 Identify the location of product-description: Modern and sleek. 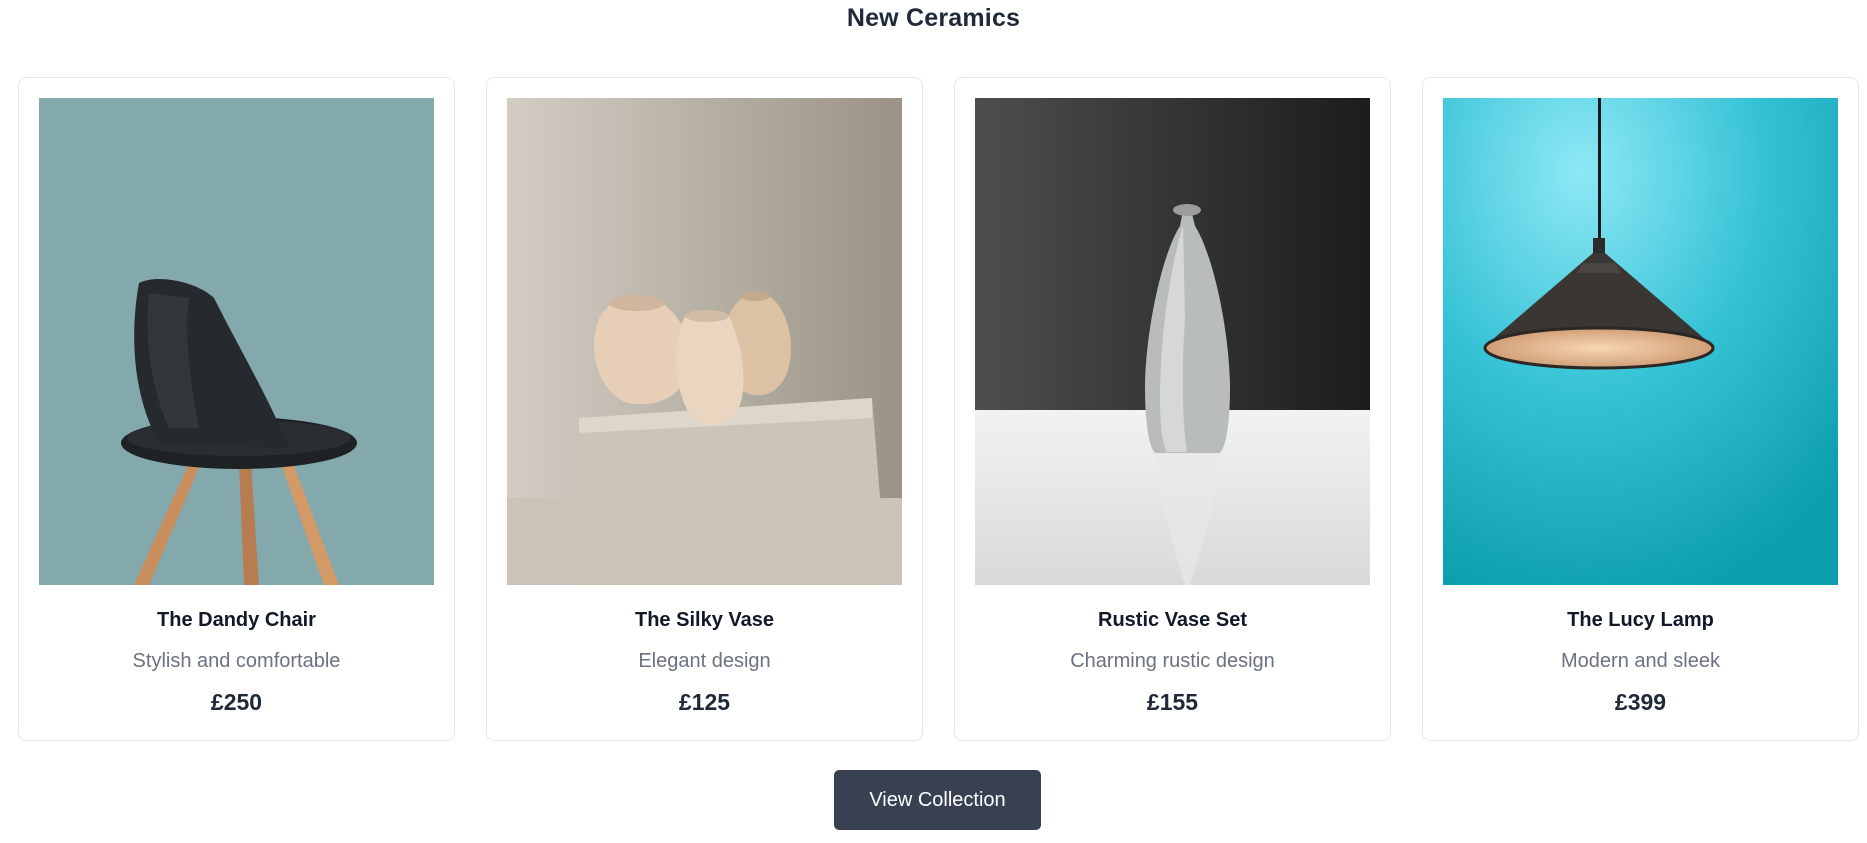
(1640, 661).